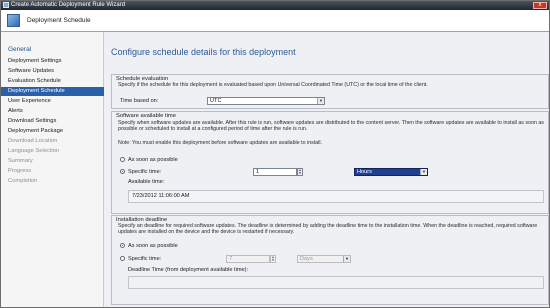 The height and width of the screenshot is (308, 550). What do you see at coordinates (122, 159) in the screenshot?
I see `available-asap-radio` at bounding box center [122, 159].